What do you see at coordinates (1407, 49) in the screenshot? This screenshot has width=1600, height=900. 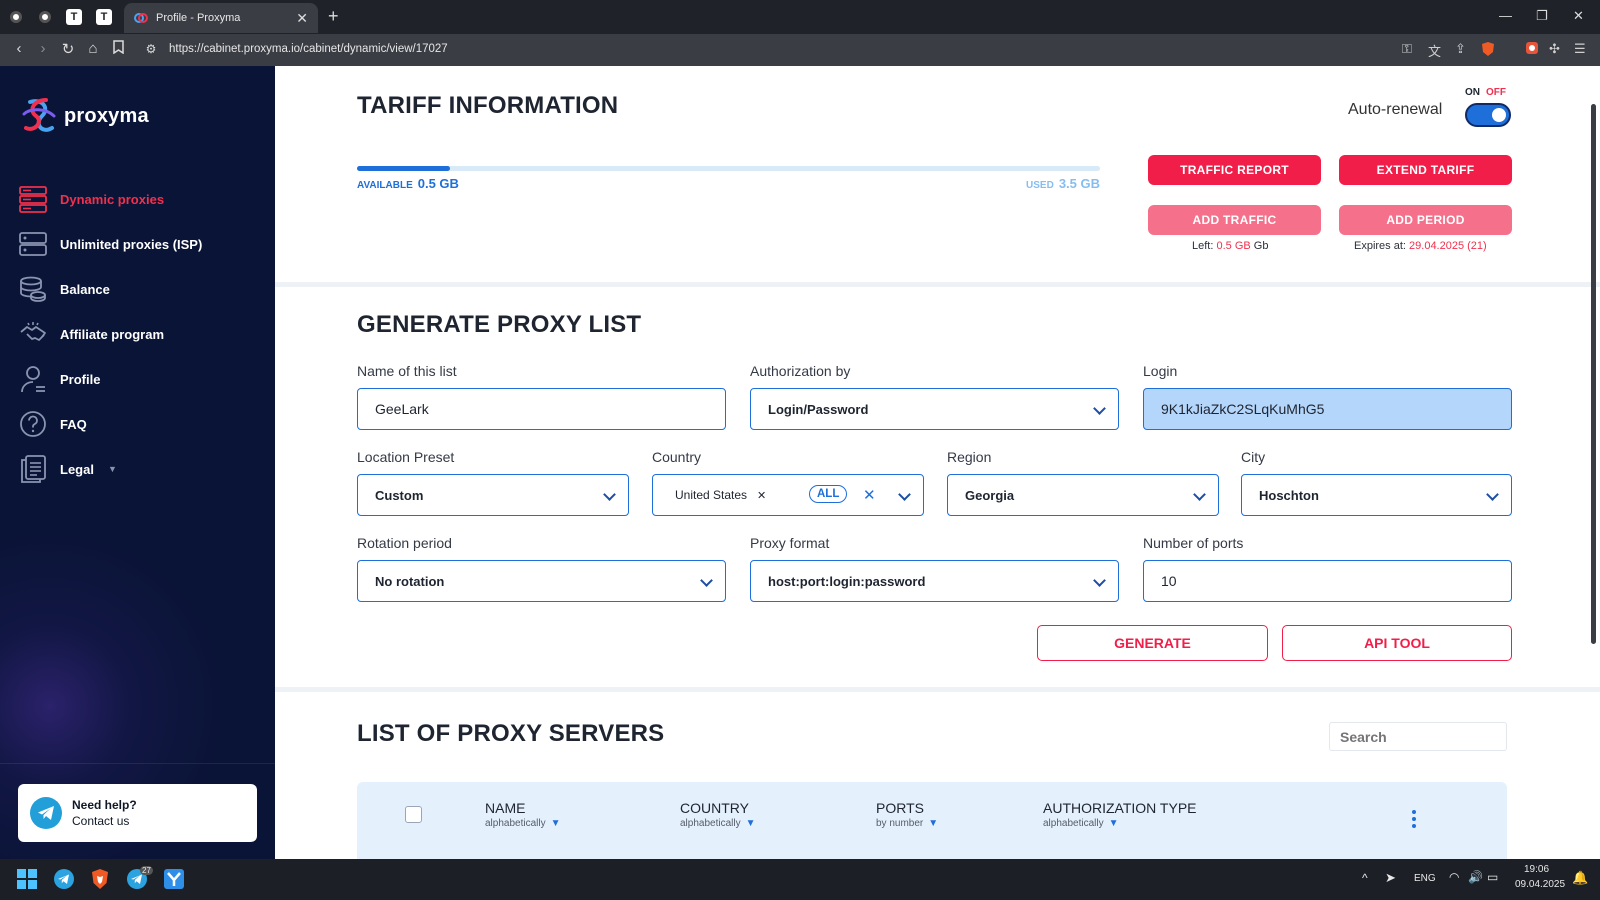 I see `key-icon: ⚿` at bounding box center [1407, 49].